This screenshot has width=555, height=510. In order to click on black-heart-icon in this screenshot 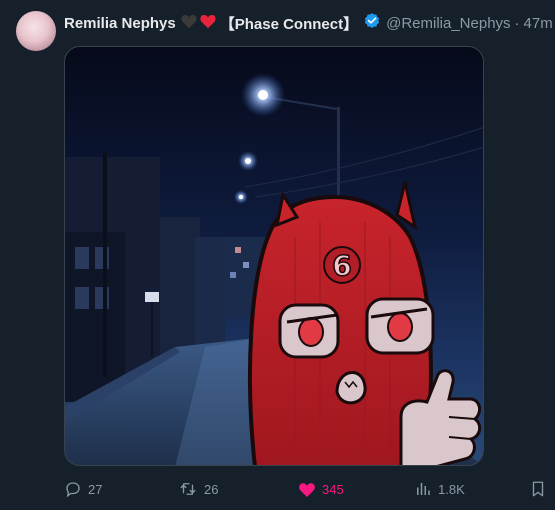, I will do `click(189, 23)`.